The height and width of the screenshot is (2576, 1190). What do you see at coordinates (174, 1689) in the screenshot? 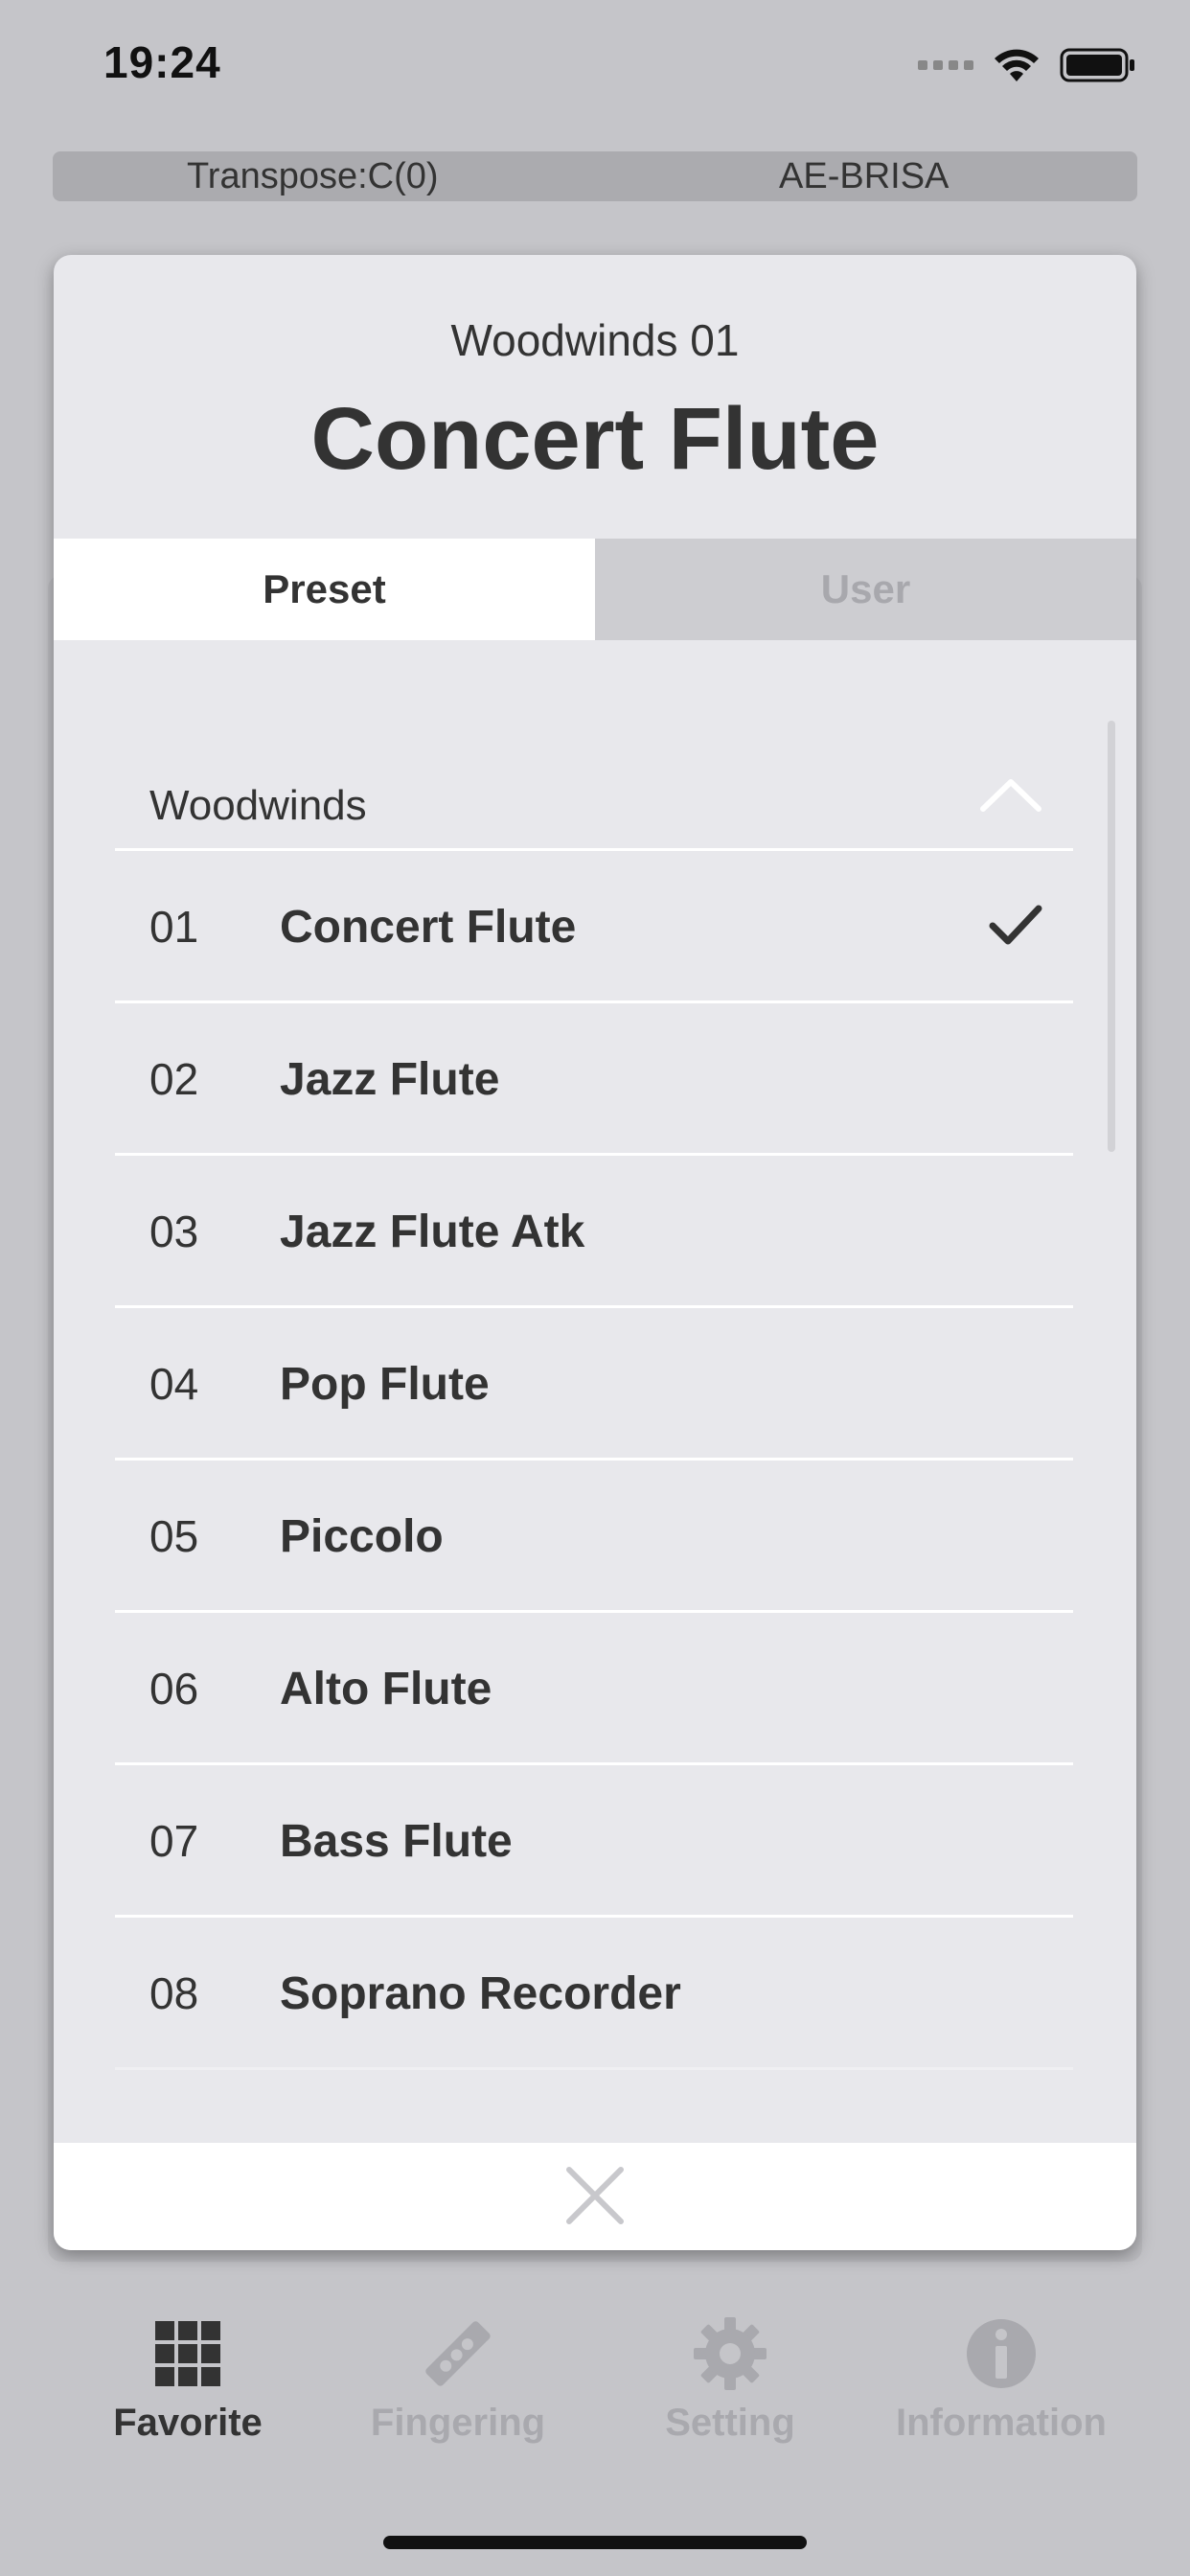
I see `item-number: 06` at bounding box center [174, 1689].